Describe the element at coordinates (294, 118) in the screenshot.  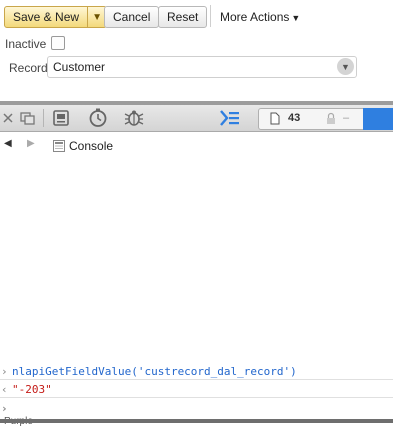
I see `resource-count: 43` at that location.